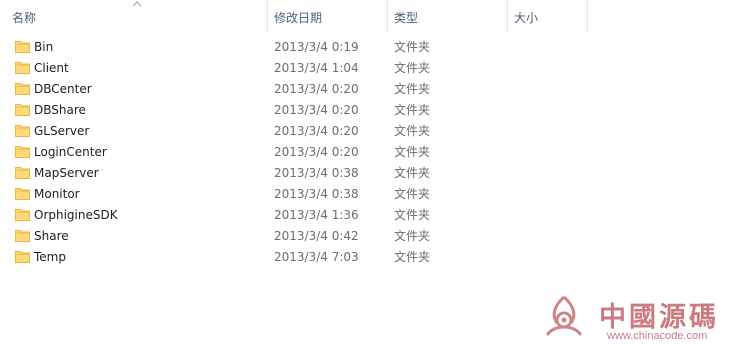 Image resolution: width=737 pixels, height=345 pixels. I want to click on list-item: GLServer 2013/3/4 0:20 文件夹, so click(368, 130).